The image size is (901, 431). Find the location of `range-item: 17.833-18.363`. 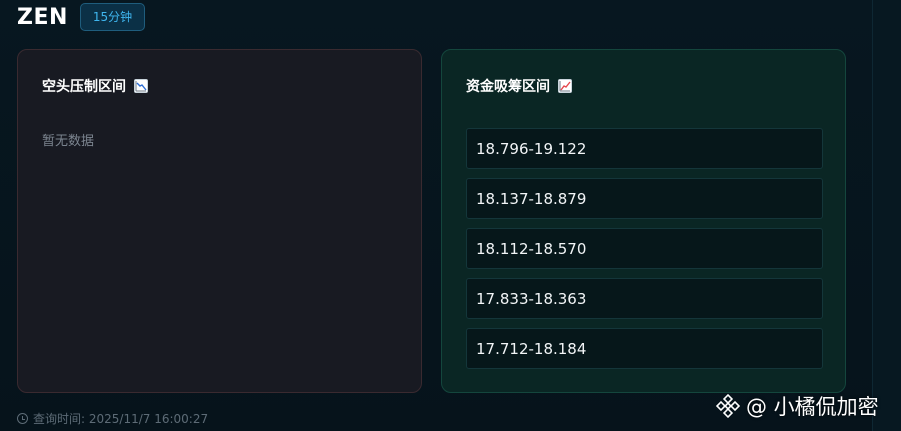

range-item: 17.833-18.363 is located at coordinates (644, 298).